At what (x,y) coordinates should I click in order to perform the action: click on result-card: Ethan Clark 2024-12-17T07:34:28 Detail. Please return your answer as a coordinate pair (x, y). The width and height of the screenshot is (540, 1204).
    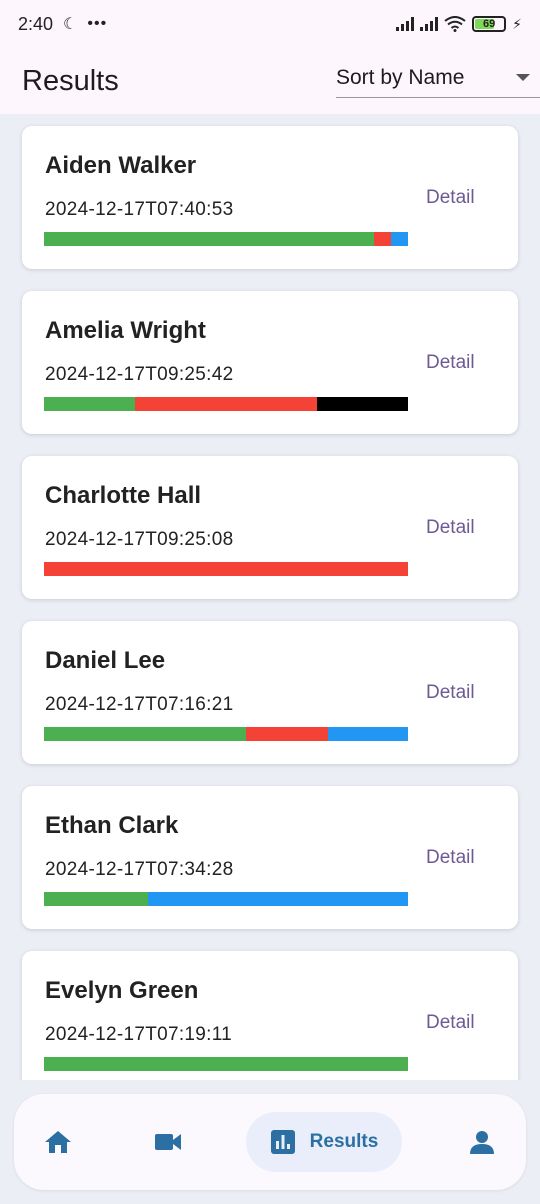
    Looking at the image, I should click on (270, 857).